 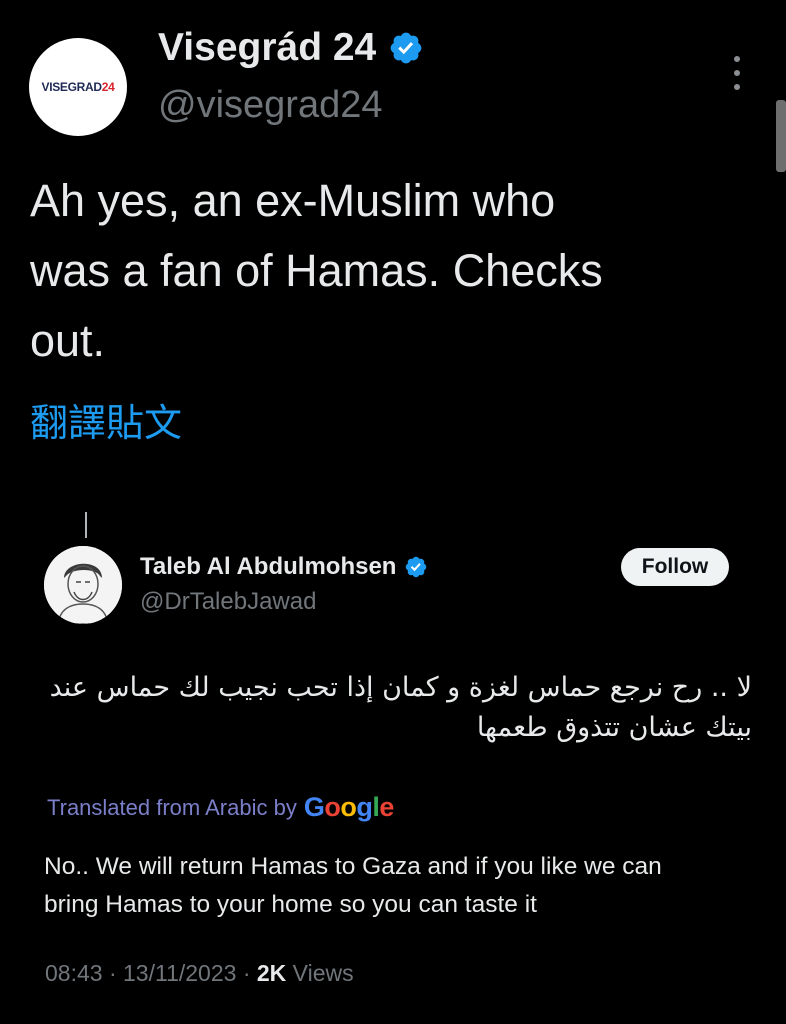 What do you see at coordinates (271, 973) in the screenshot?
I see `views-count: 2K` at bounding box center [271, 973].